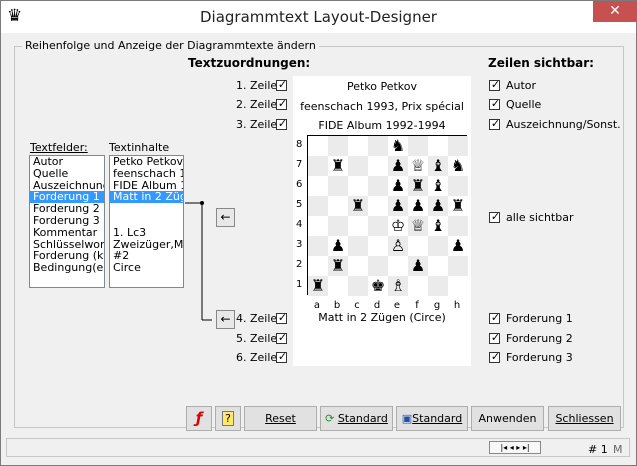  I want to click on line-label-6: 6. Zeile:, so click(258, 357).